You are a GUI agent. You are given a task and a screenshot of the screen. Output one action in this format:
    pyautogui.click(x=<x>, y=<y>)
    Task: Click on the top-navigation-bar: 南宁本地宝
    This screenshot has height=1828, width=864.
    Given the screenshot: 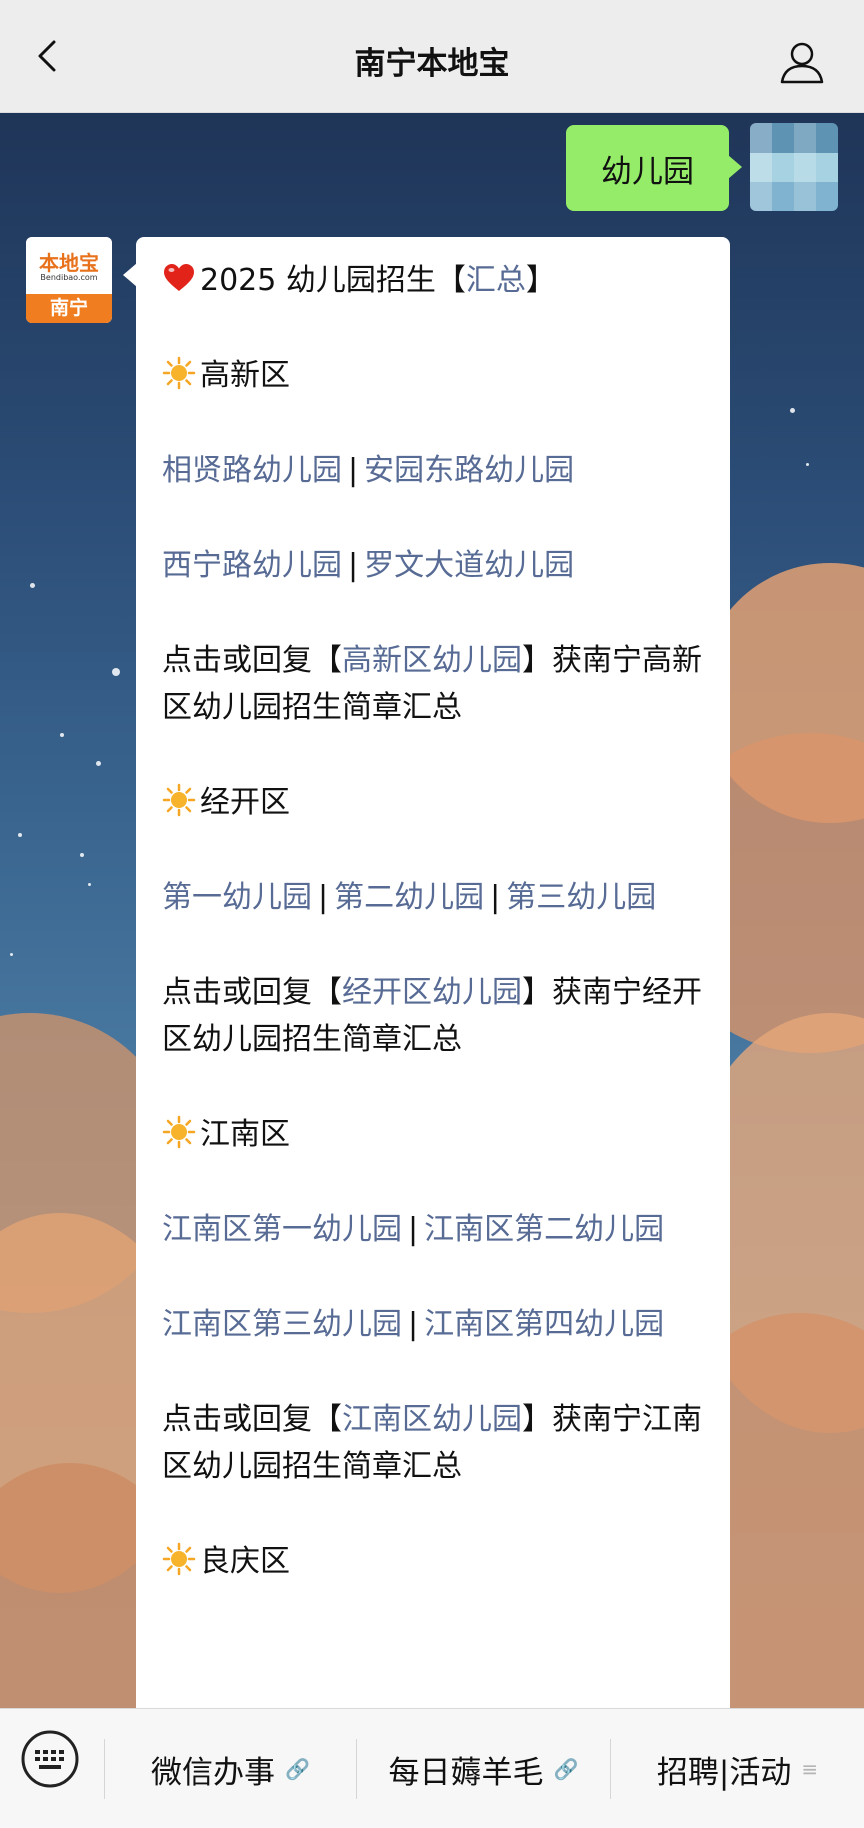 What is the action you would take?
    pyautogui.click(x=432, y=56)
    